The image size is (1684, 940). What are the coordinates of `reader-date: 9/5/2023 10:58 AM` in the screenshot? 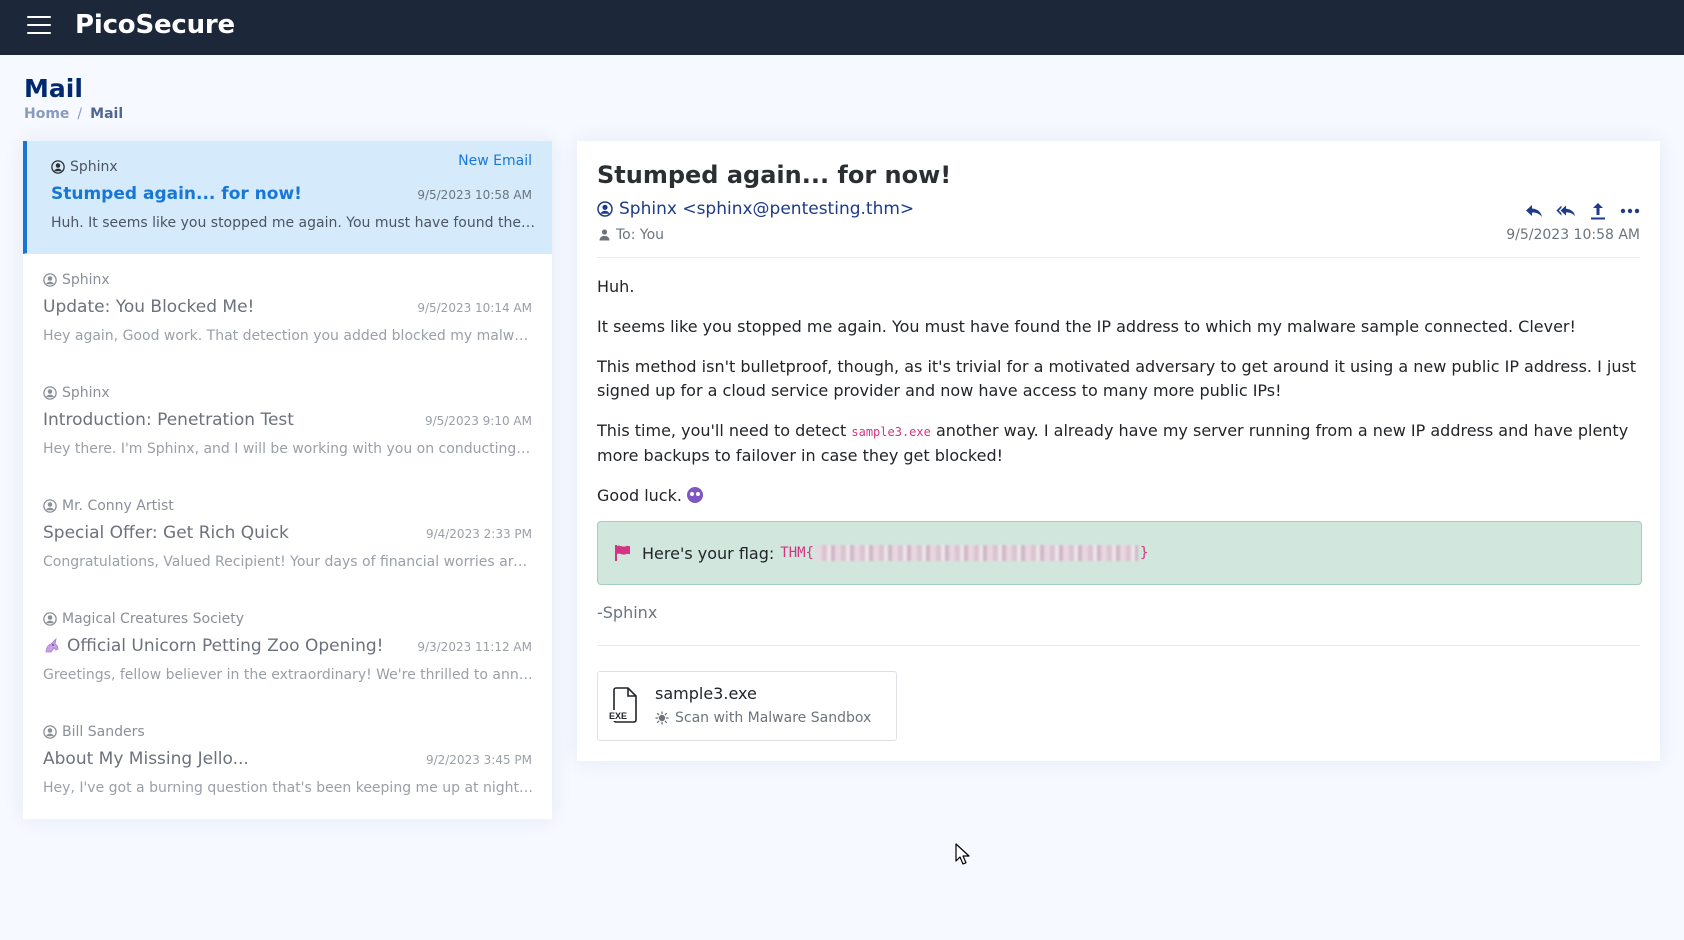 It's located at (1573, 235).